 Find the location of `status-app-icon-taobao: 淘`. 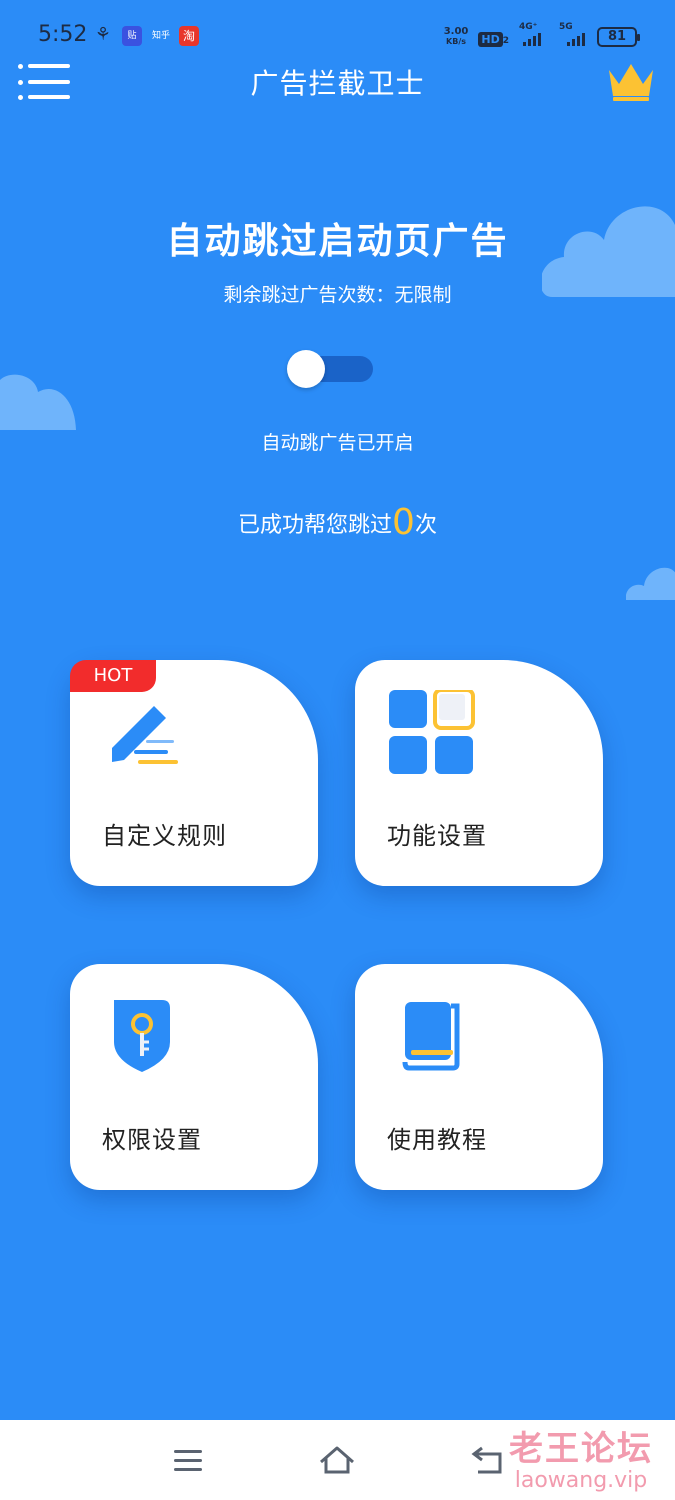

status-app-icon-taobao: 淘 is located at coordinates (189, 36).